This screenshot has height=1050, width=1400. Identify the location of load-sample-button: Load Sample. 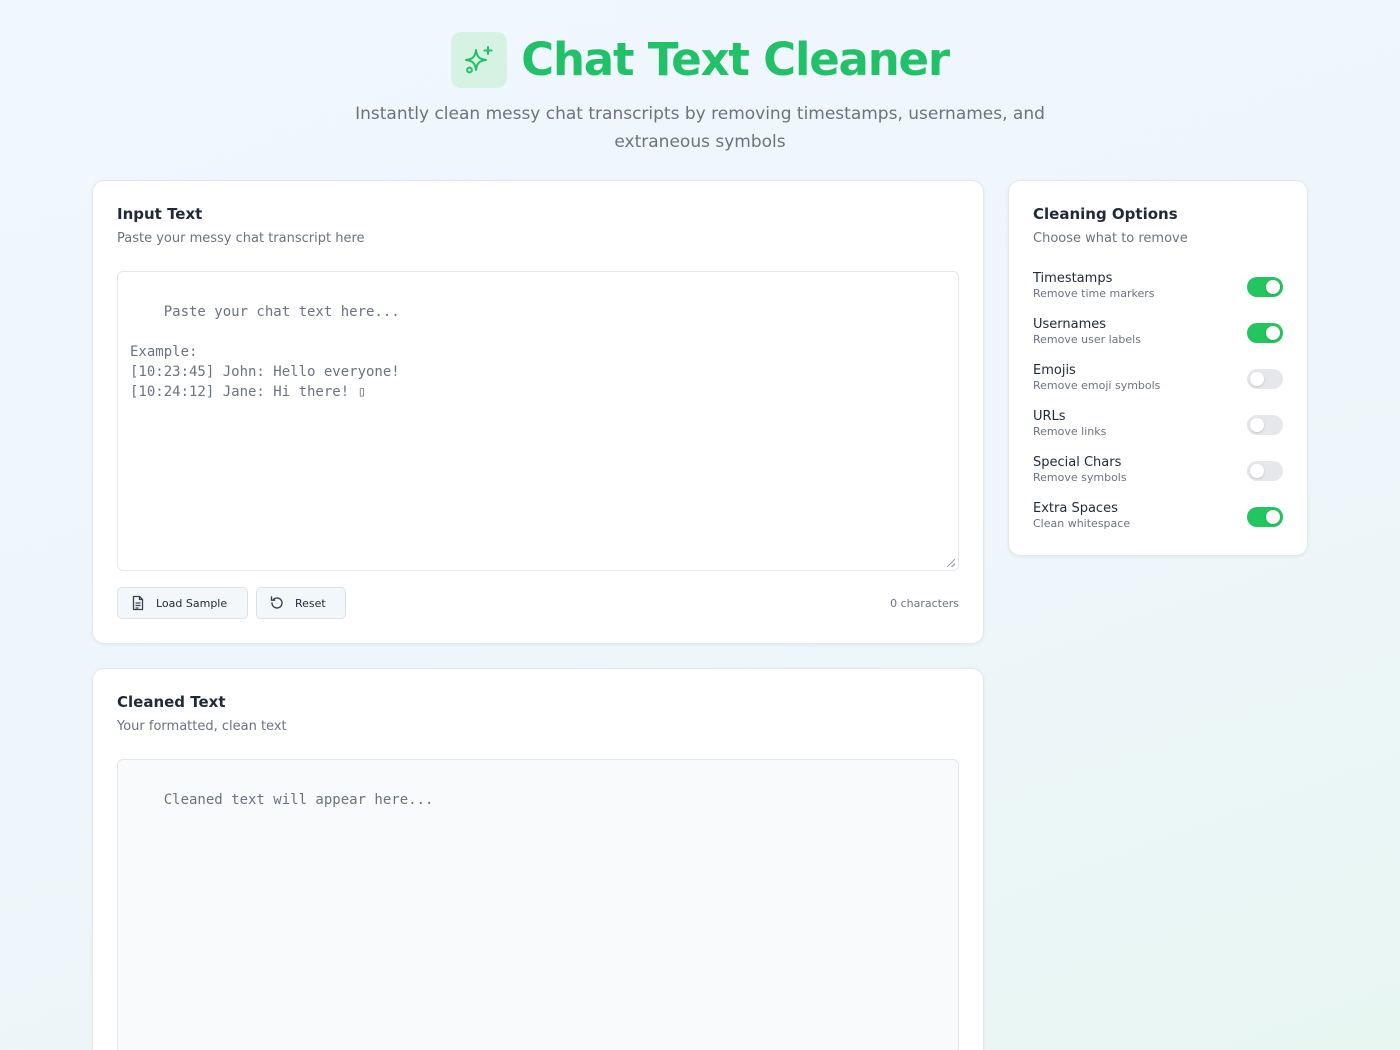
(182, 603).